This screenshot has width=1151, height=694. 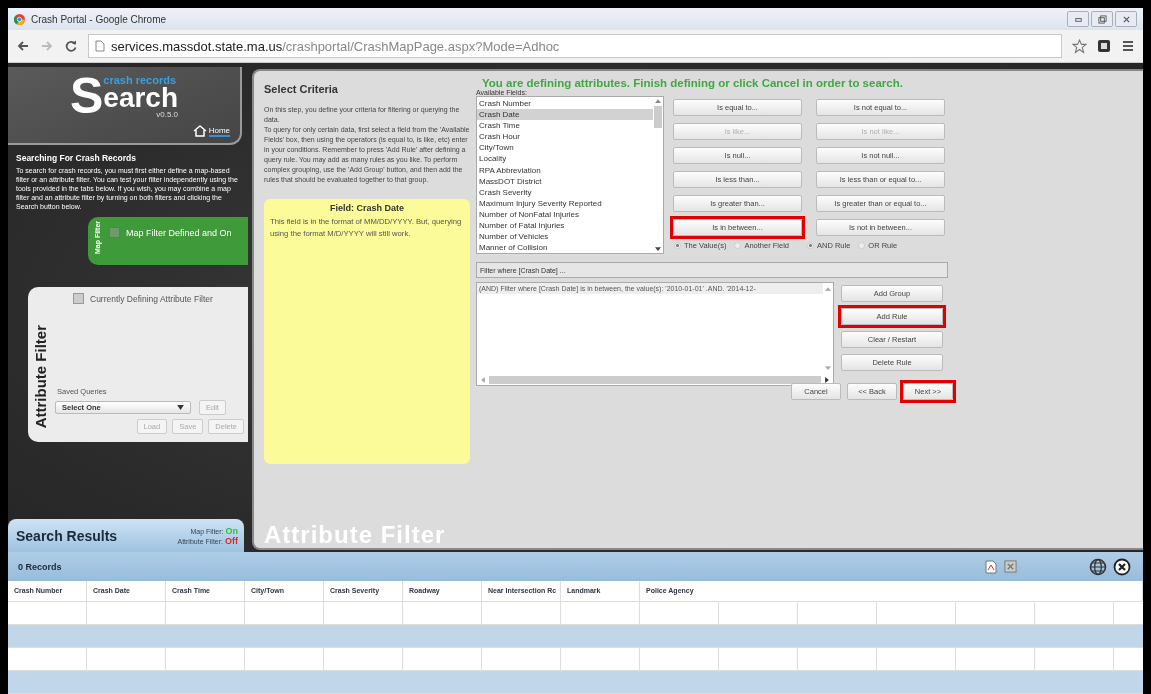 What do you see at coordinates (658, 175) in the screenshot?
I see `scrollbar` at bounding box center [658, 175].